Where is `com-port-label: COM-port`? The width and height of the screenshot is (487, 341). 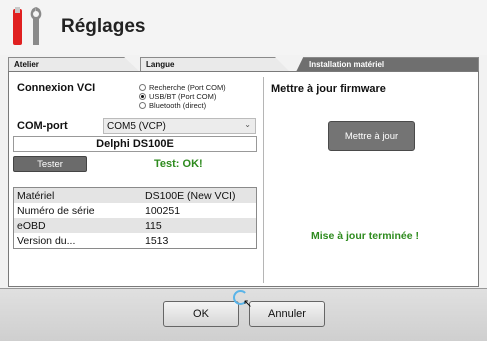 com-port-label: COM-port is located at coordinates (42, 126).